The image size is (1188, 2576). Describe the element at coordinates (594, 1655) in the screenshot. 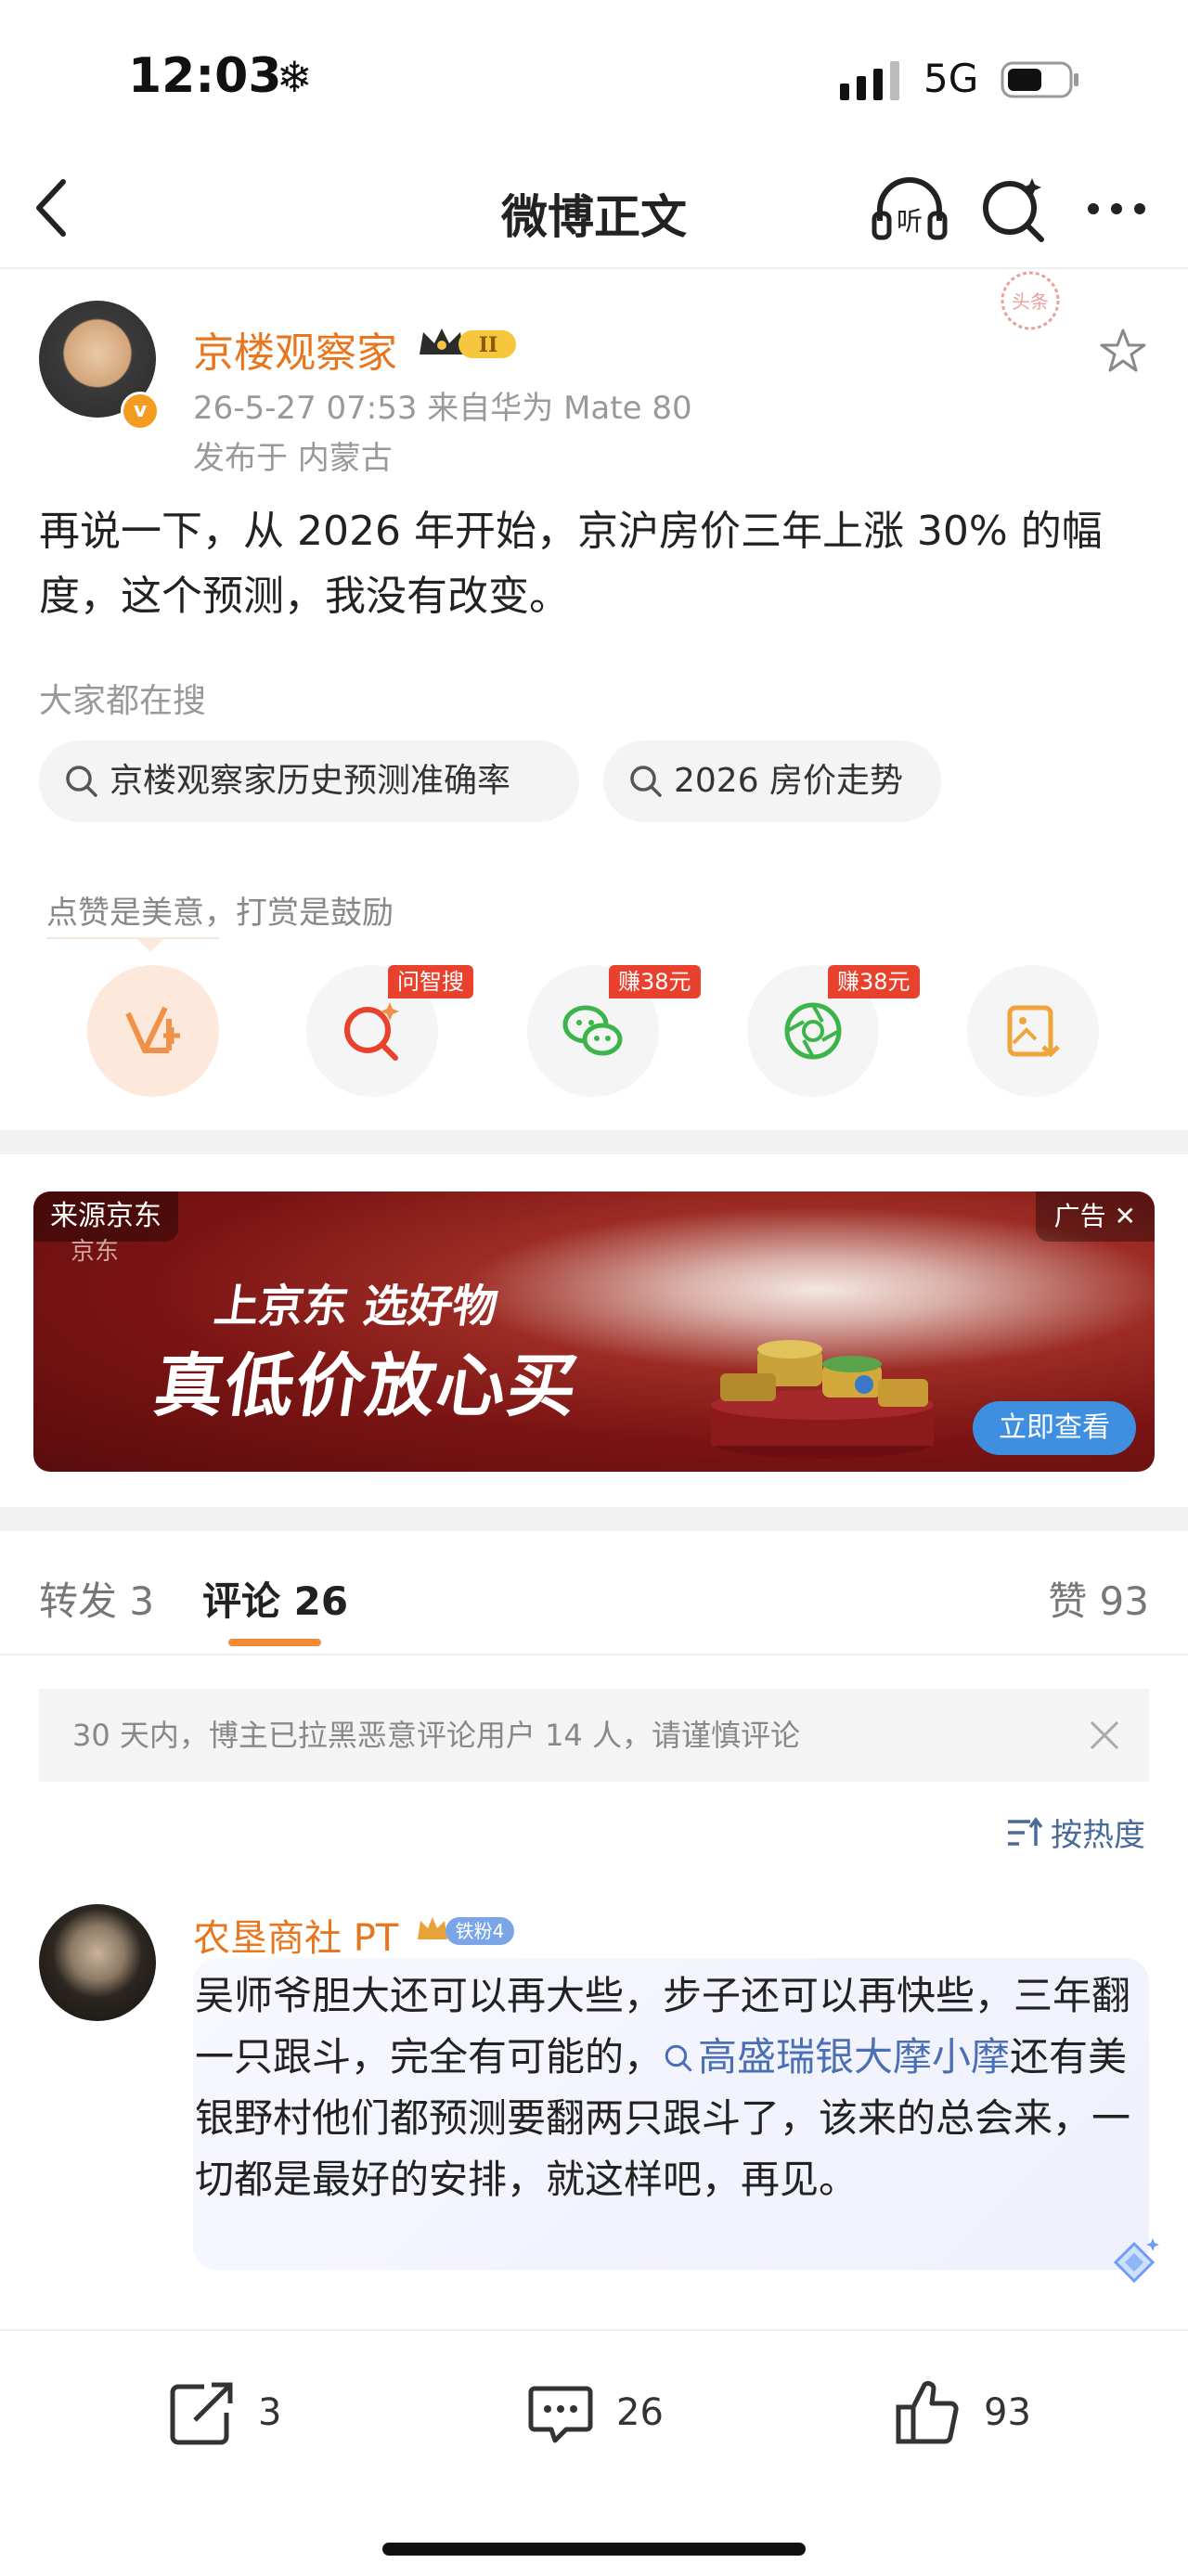

I see `tab-divider` at that location.